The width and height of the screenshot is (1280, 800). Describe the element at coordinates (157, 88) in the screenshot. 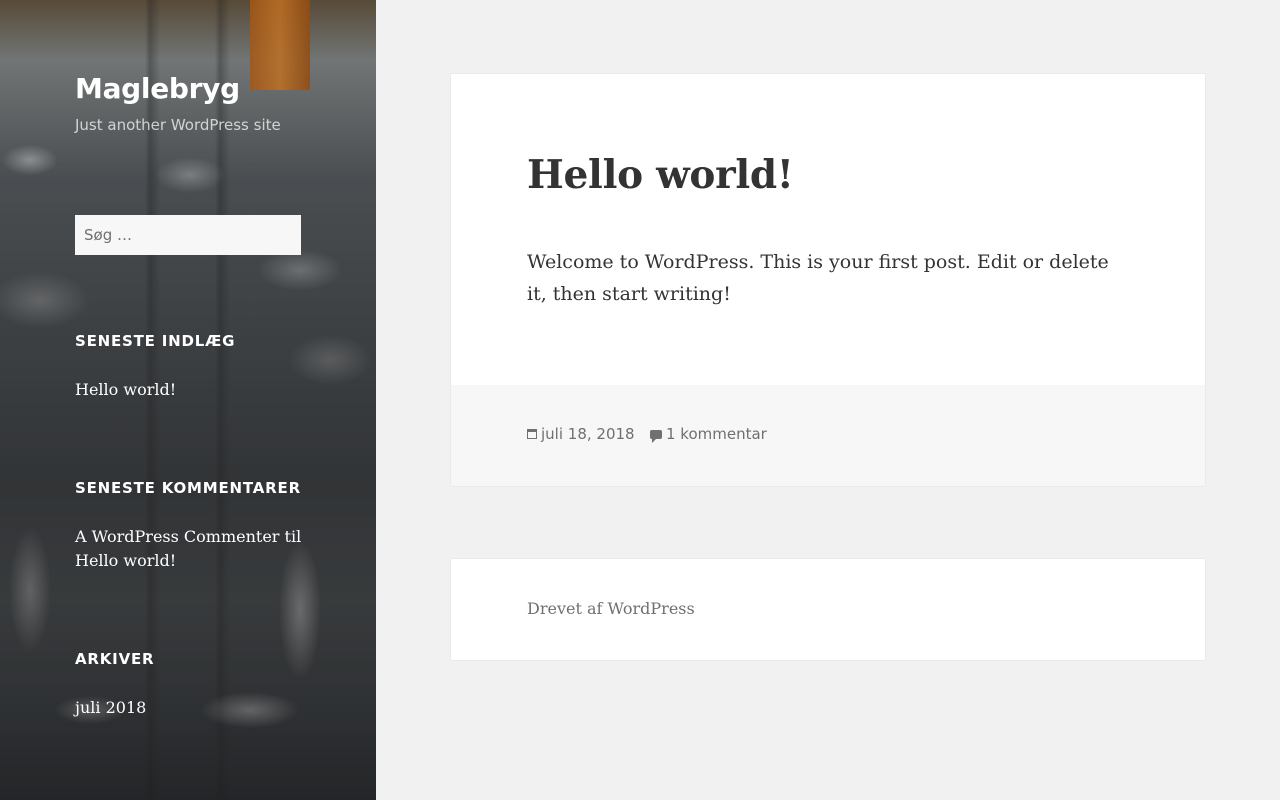

I see `site-title: Maglebryg` at that location.